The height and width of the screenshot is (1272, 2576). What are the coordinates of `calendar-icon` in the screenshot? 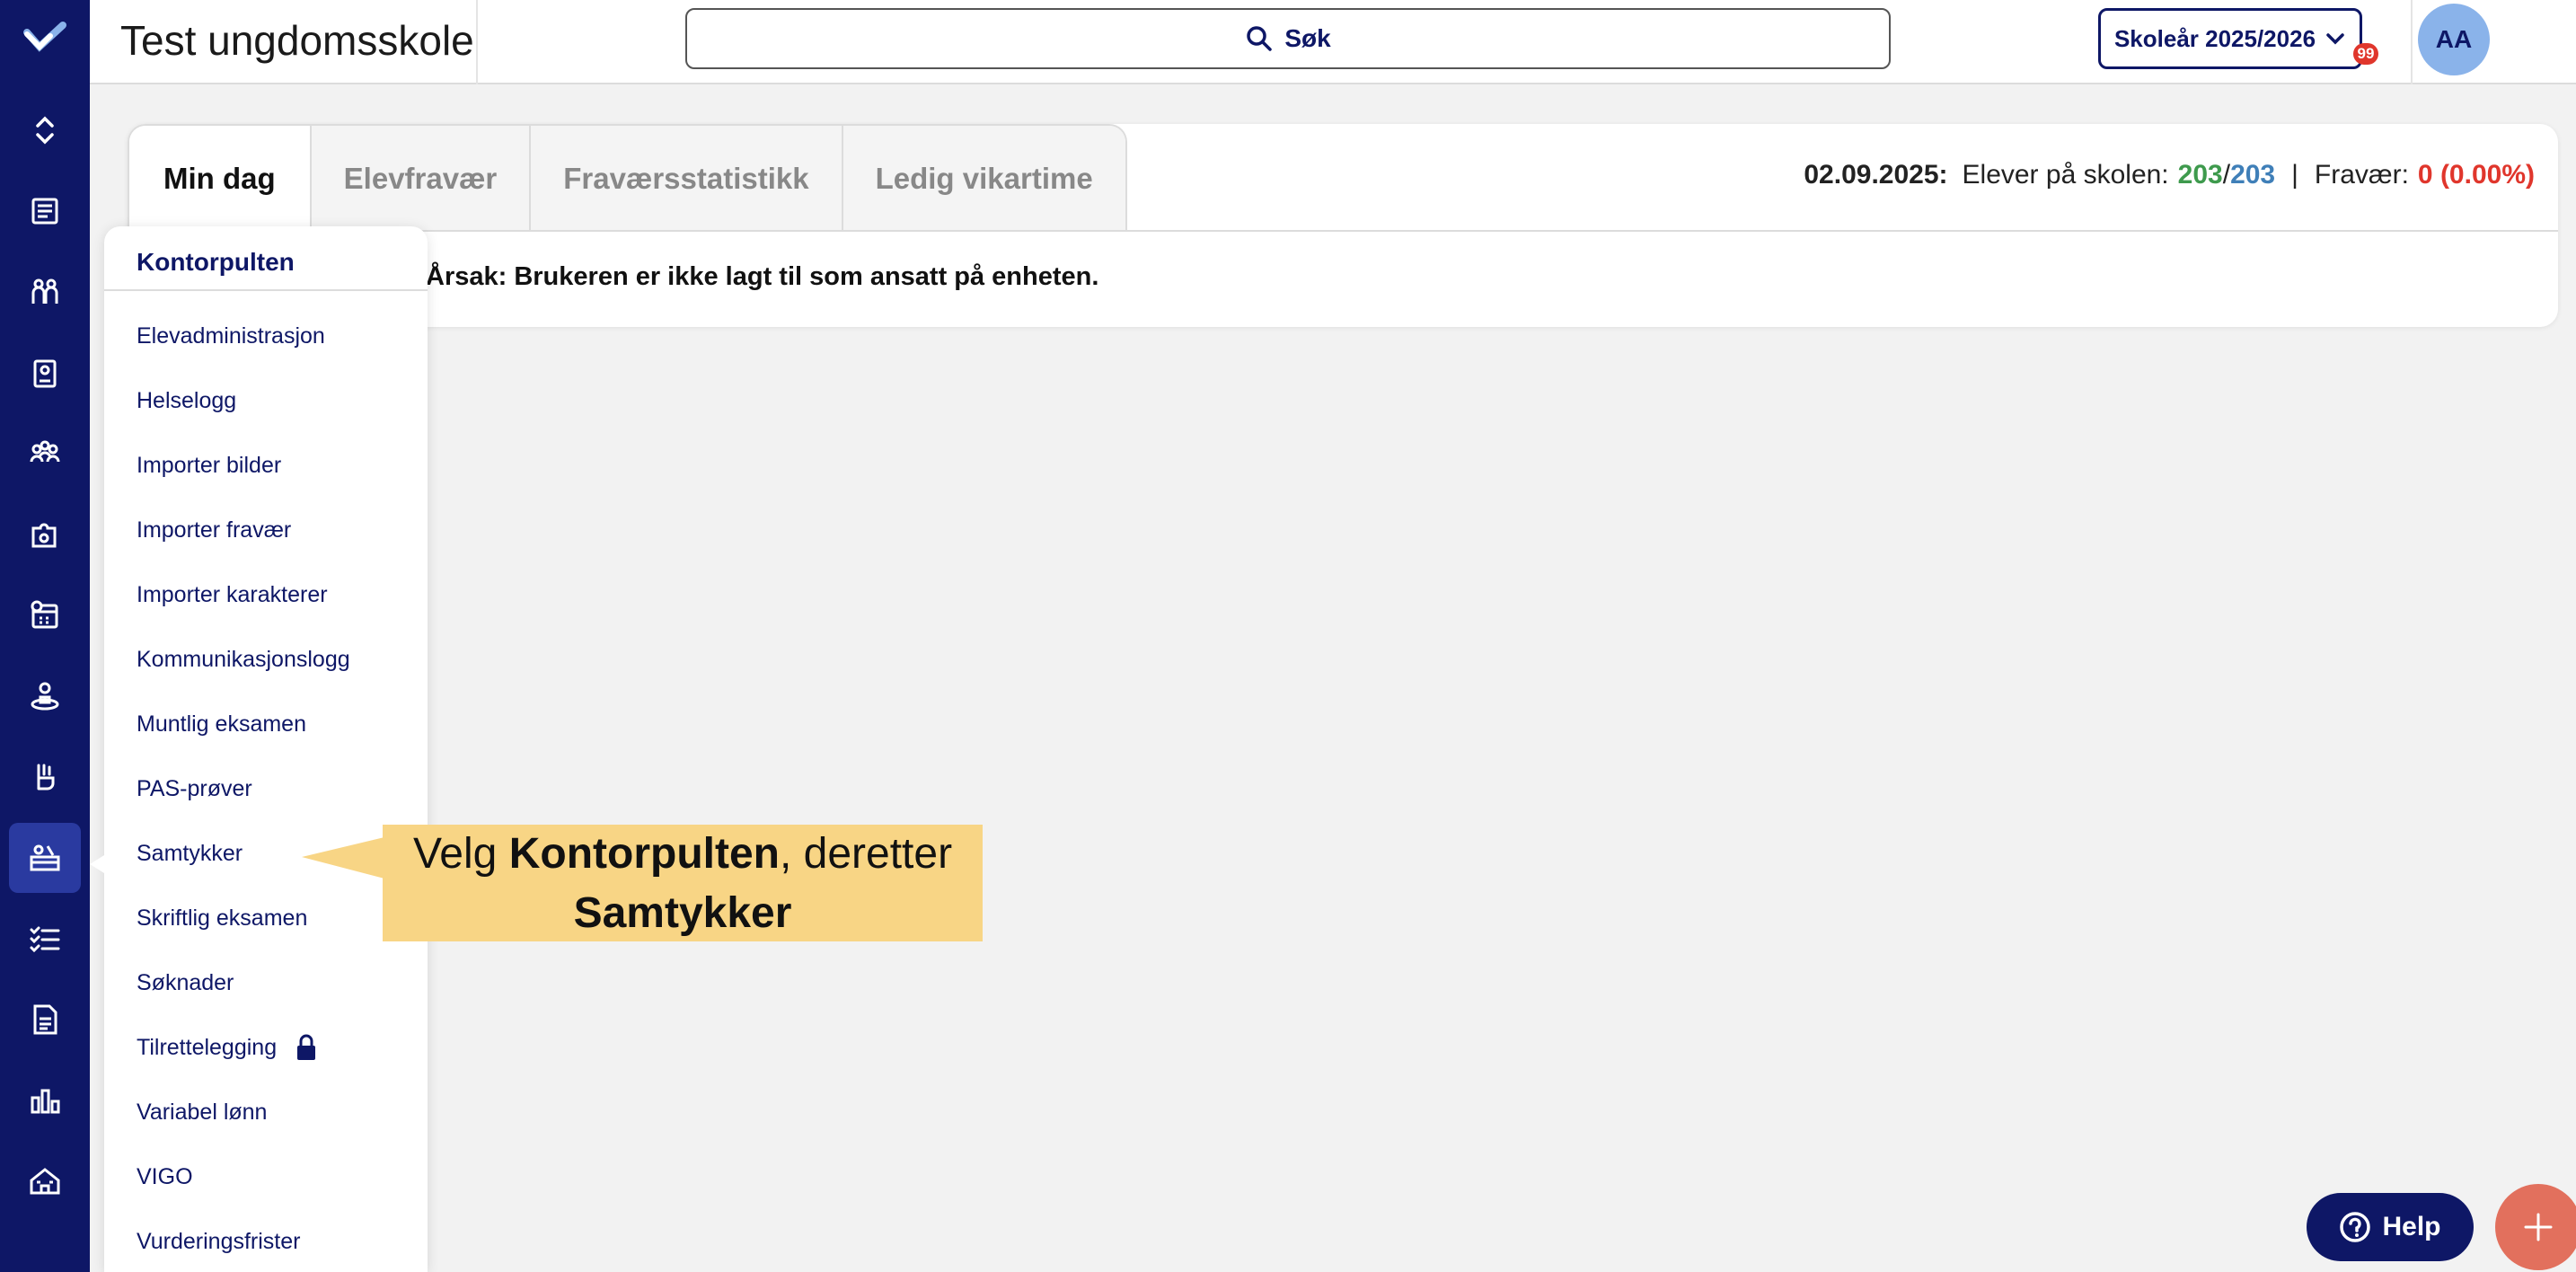 It's located at (44, 614).